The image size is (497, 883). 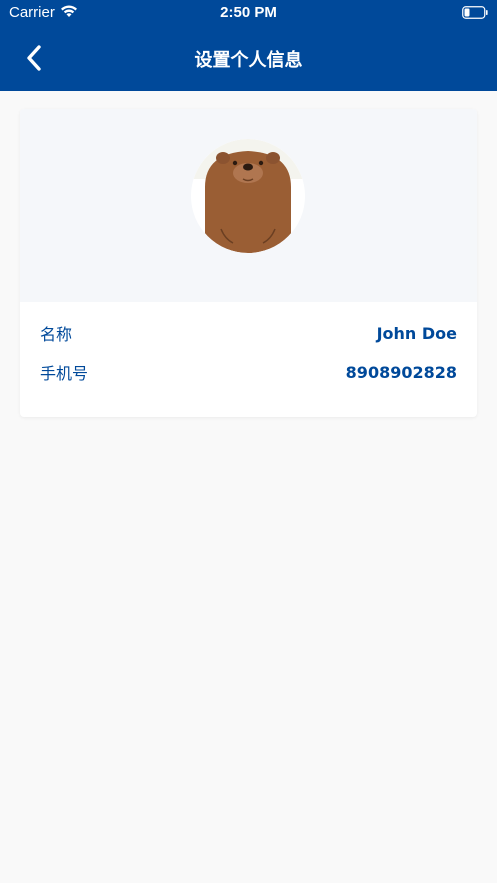 I want to click on status-bar: Carrier 2:50 PM, so click(x=248, y=13).